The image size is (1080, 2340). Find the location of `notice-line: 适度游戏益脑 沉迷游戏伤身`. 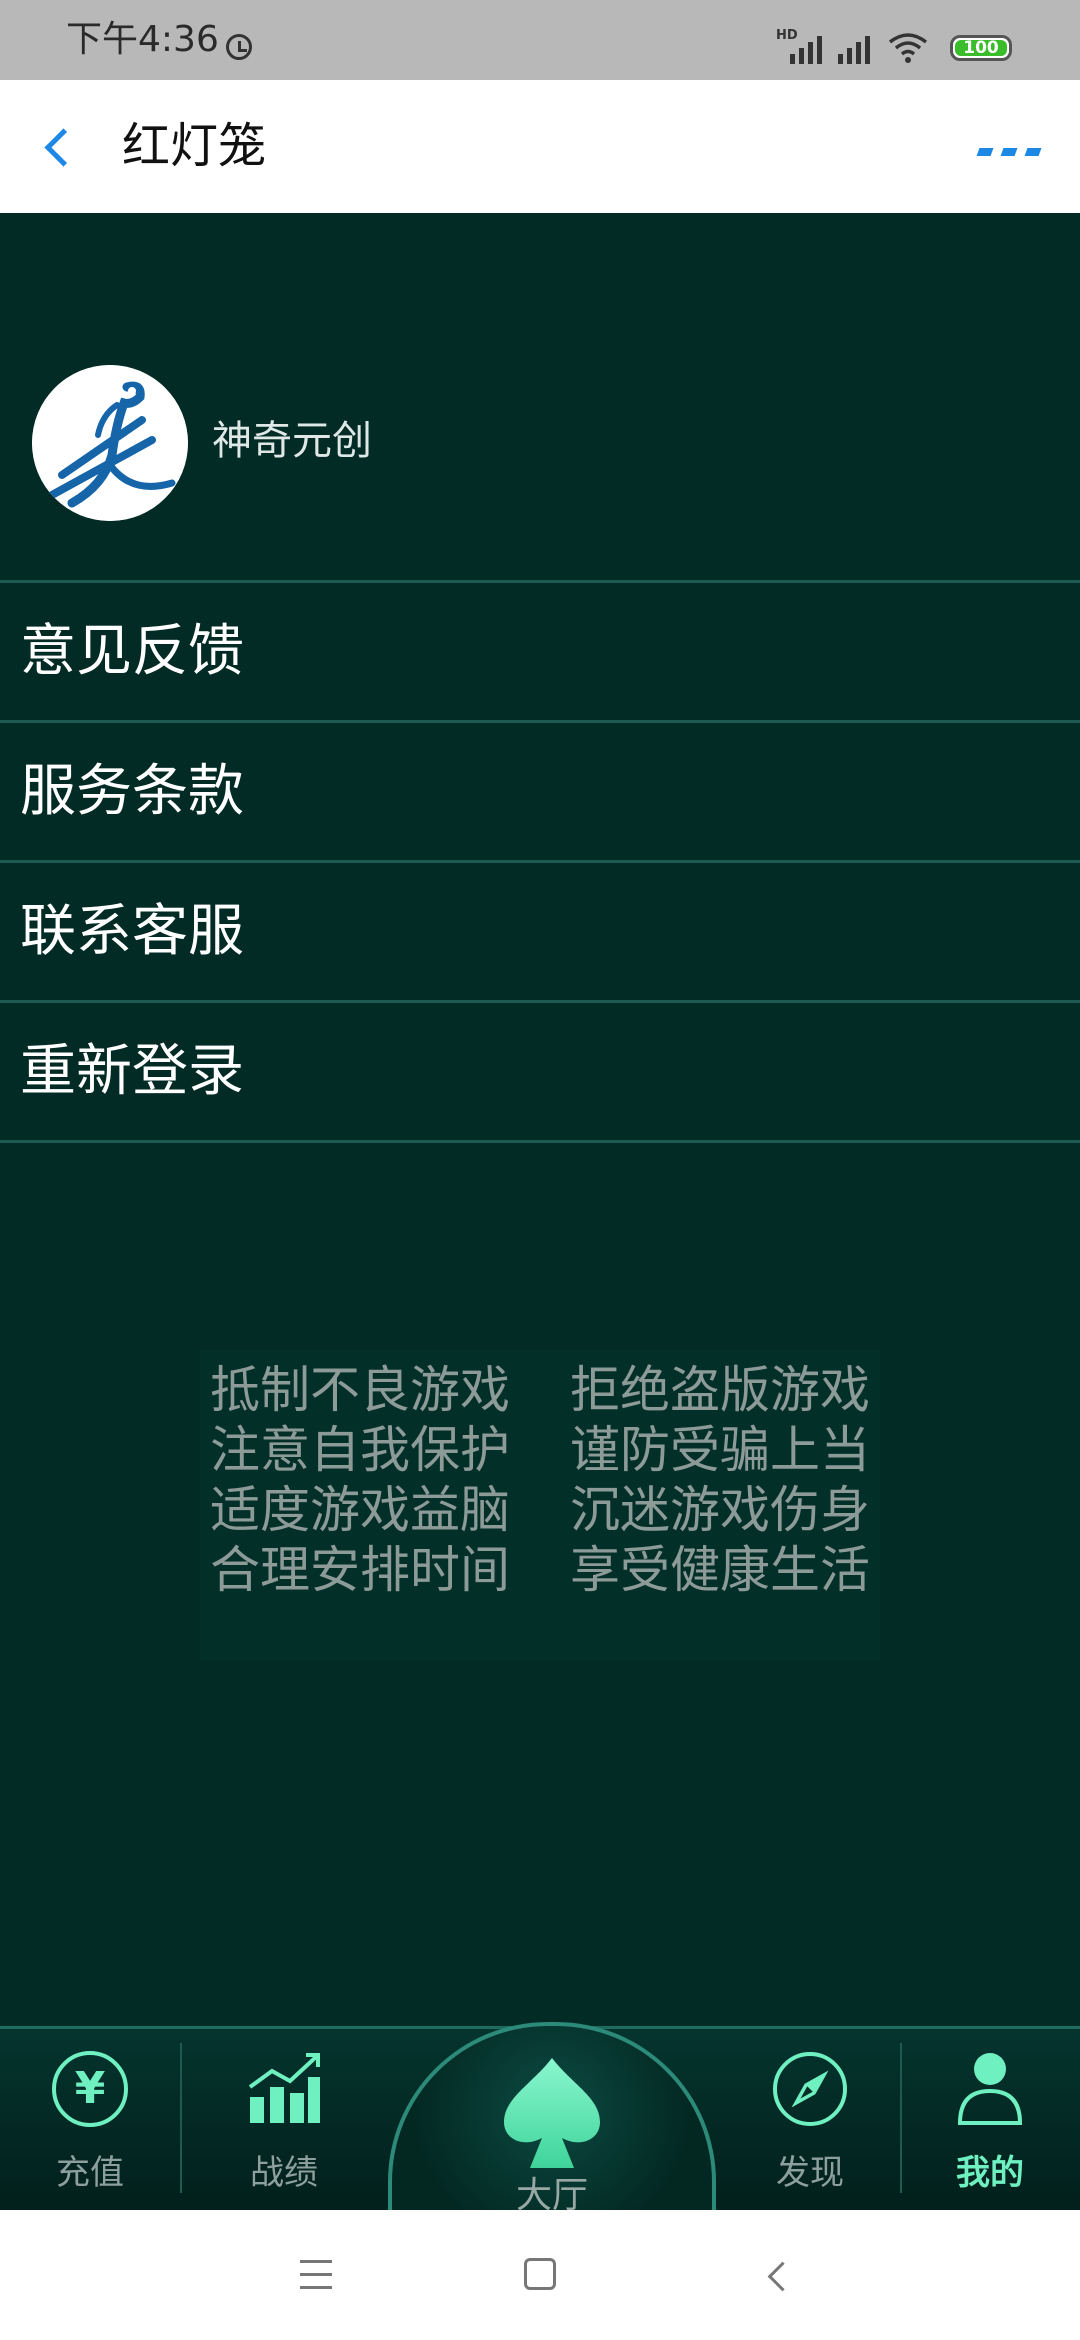

notice-line: 适度游戏益脑 沉迷游戏伤身 is located at coordinates (540, 1510).